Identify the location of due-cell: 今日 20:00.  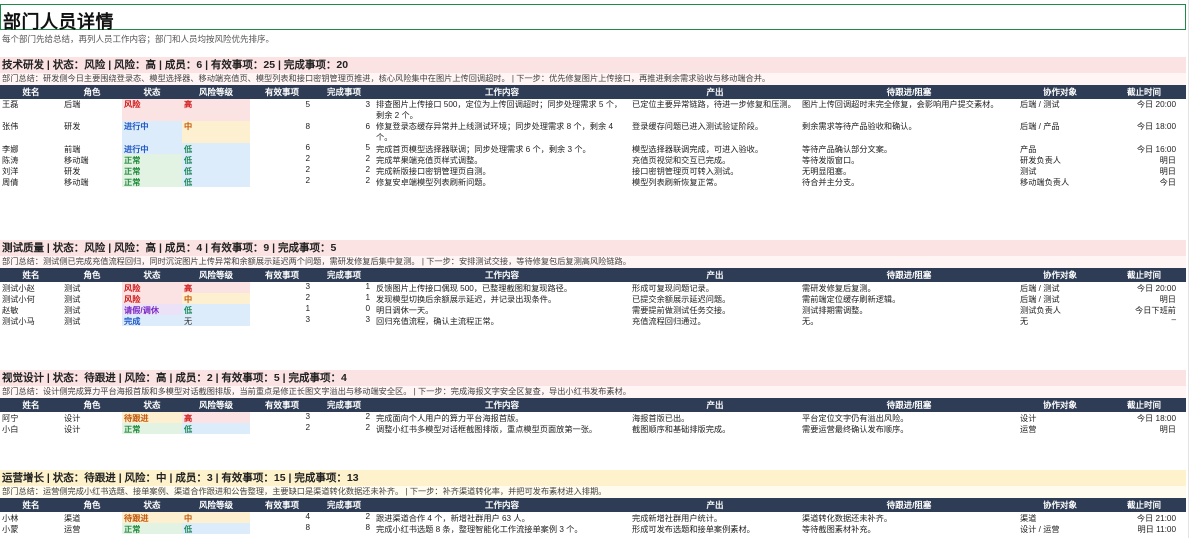
(1144, 110).